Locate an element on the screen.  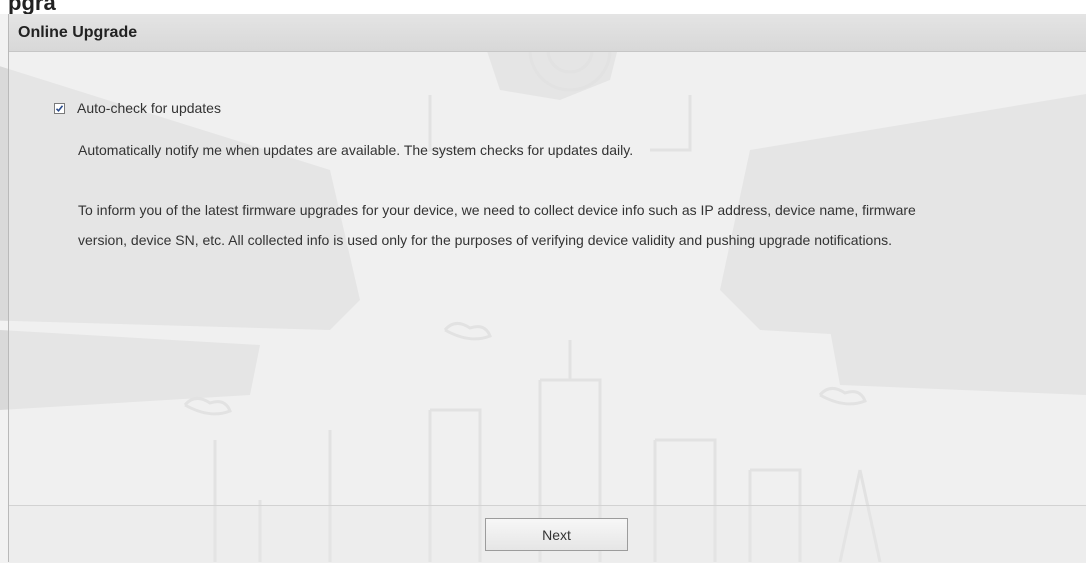
next-button: Next is located at coordinates (556, 534).